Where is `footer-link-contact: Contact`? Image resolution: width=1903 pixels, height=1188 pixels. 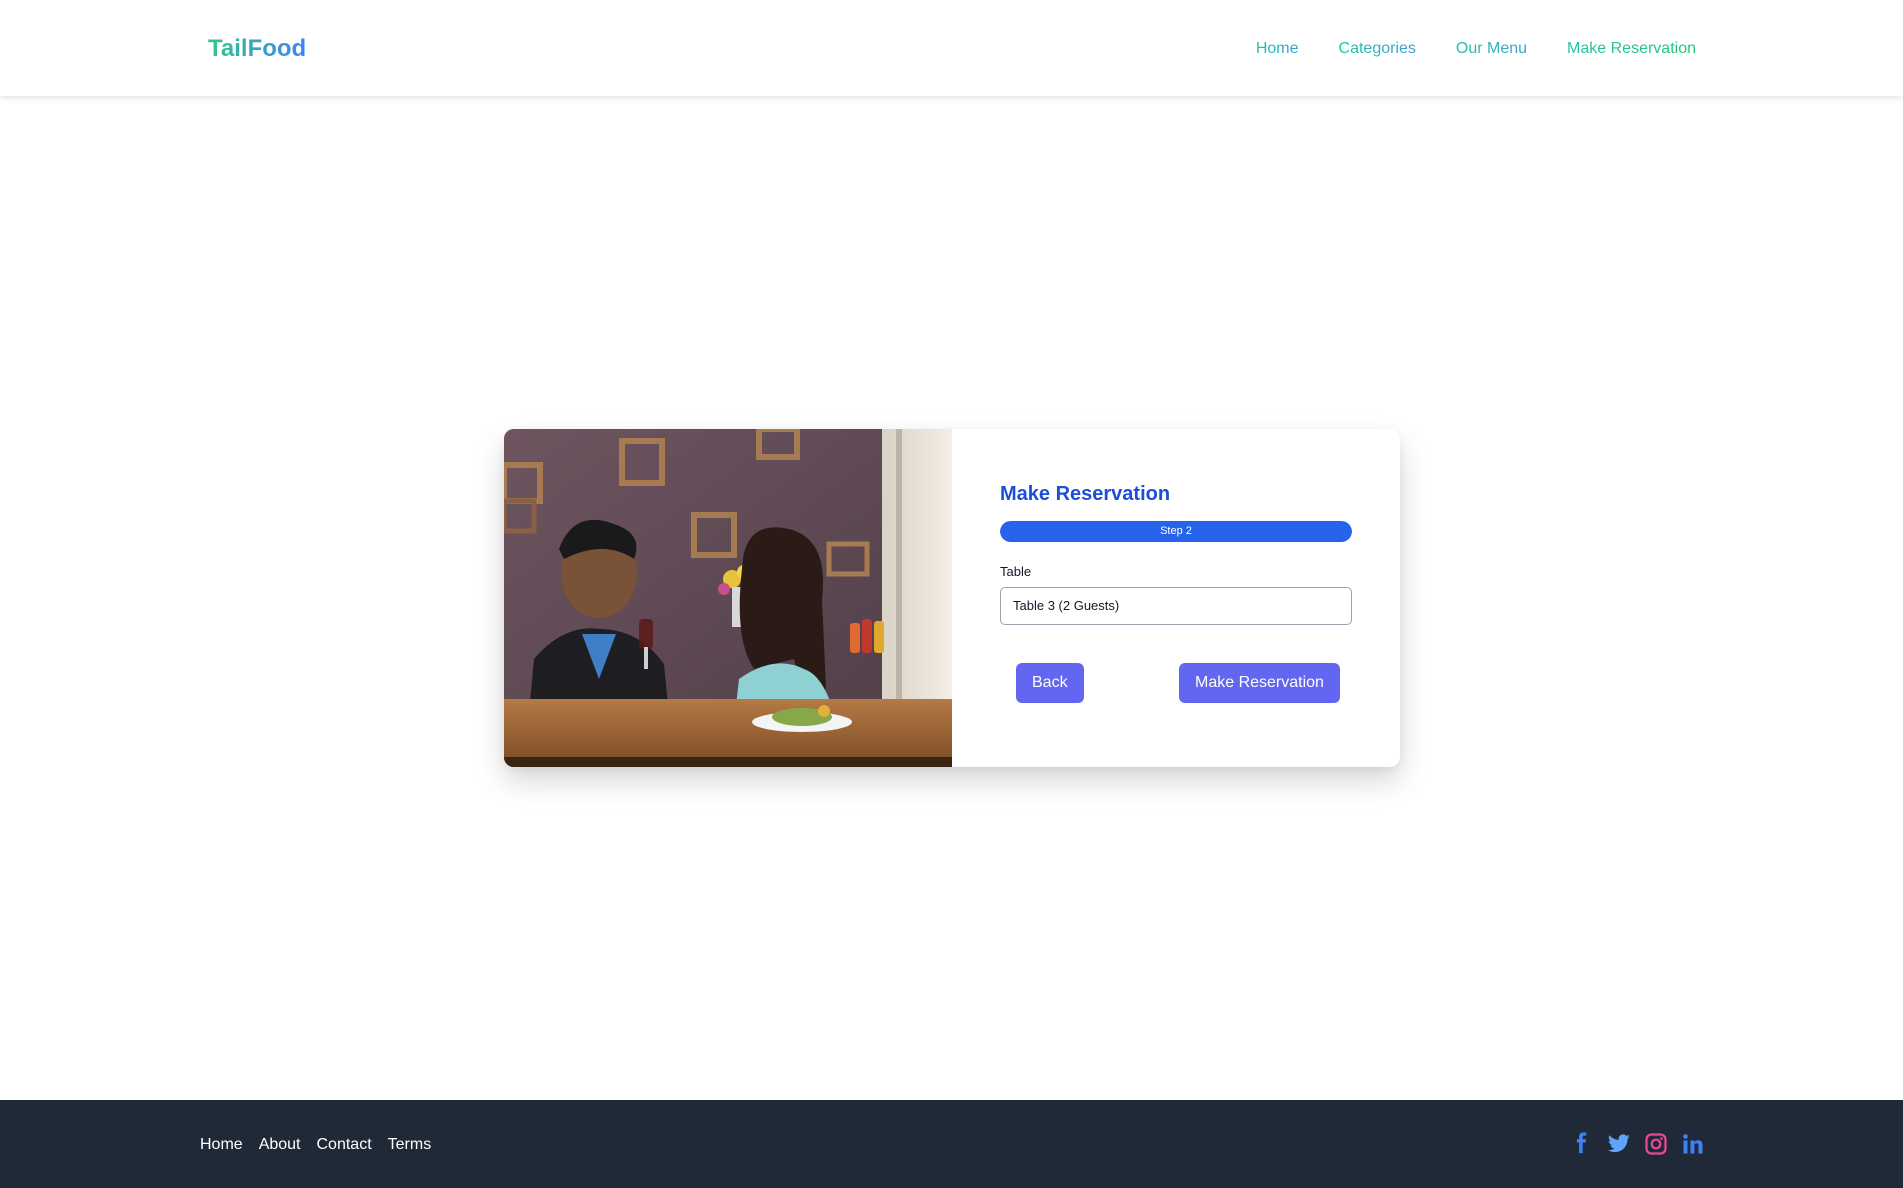 footer-link-contact: Contact is located at coordinates (344, 1145).